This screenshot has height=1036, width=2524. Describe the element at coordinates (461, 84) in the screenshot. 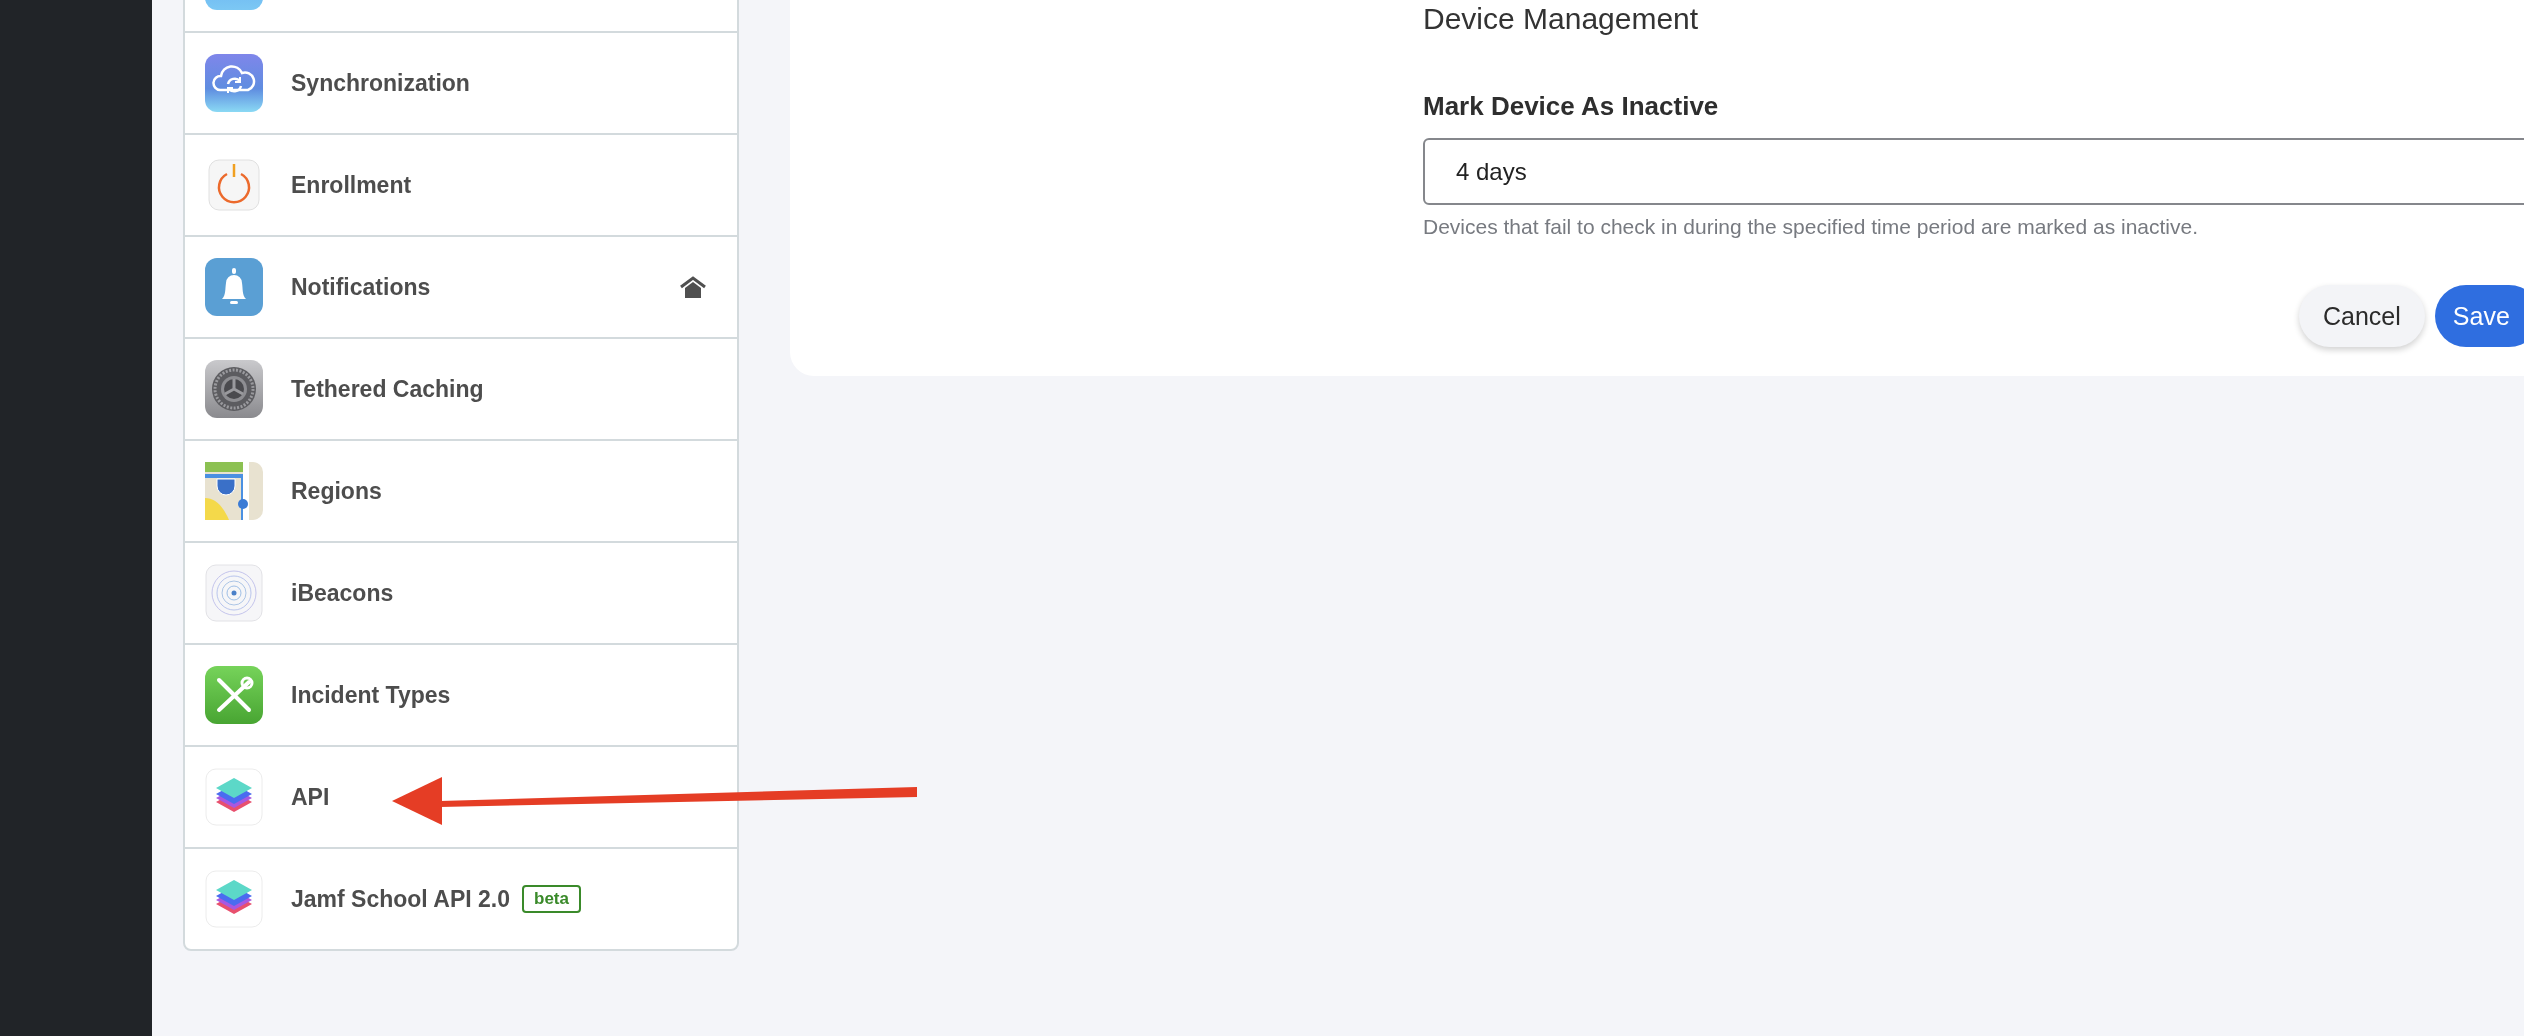

I see `settings-list-item: Synchronization` at that location.